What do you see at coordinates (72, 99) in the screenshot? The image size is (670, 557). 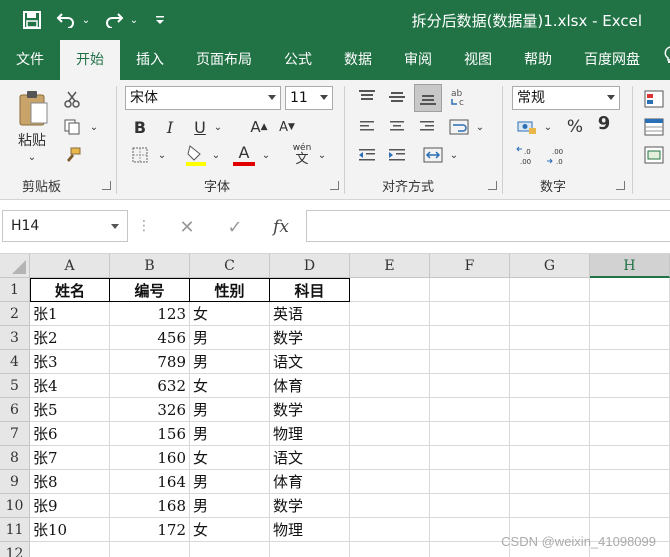 I see `cut-icon` at bounding box center [72, 99].